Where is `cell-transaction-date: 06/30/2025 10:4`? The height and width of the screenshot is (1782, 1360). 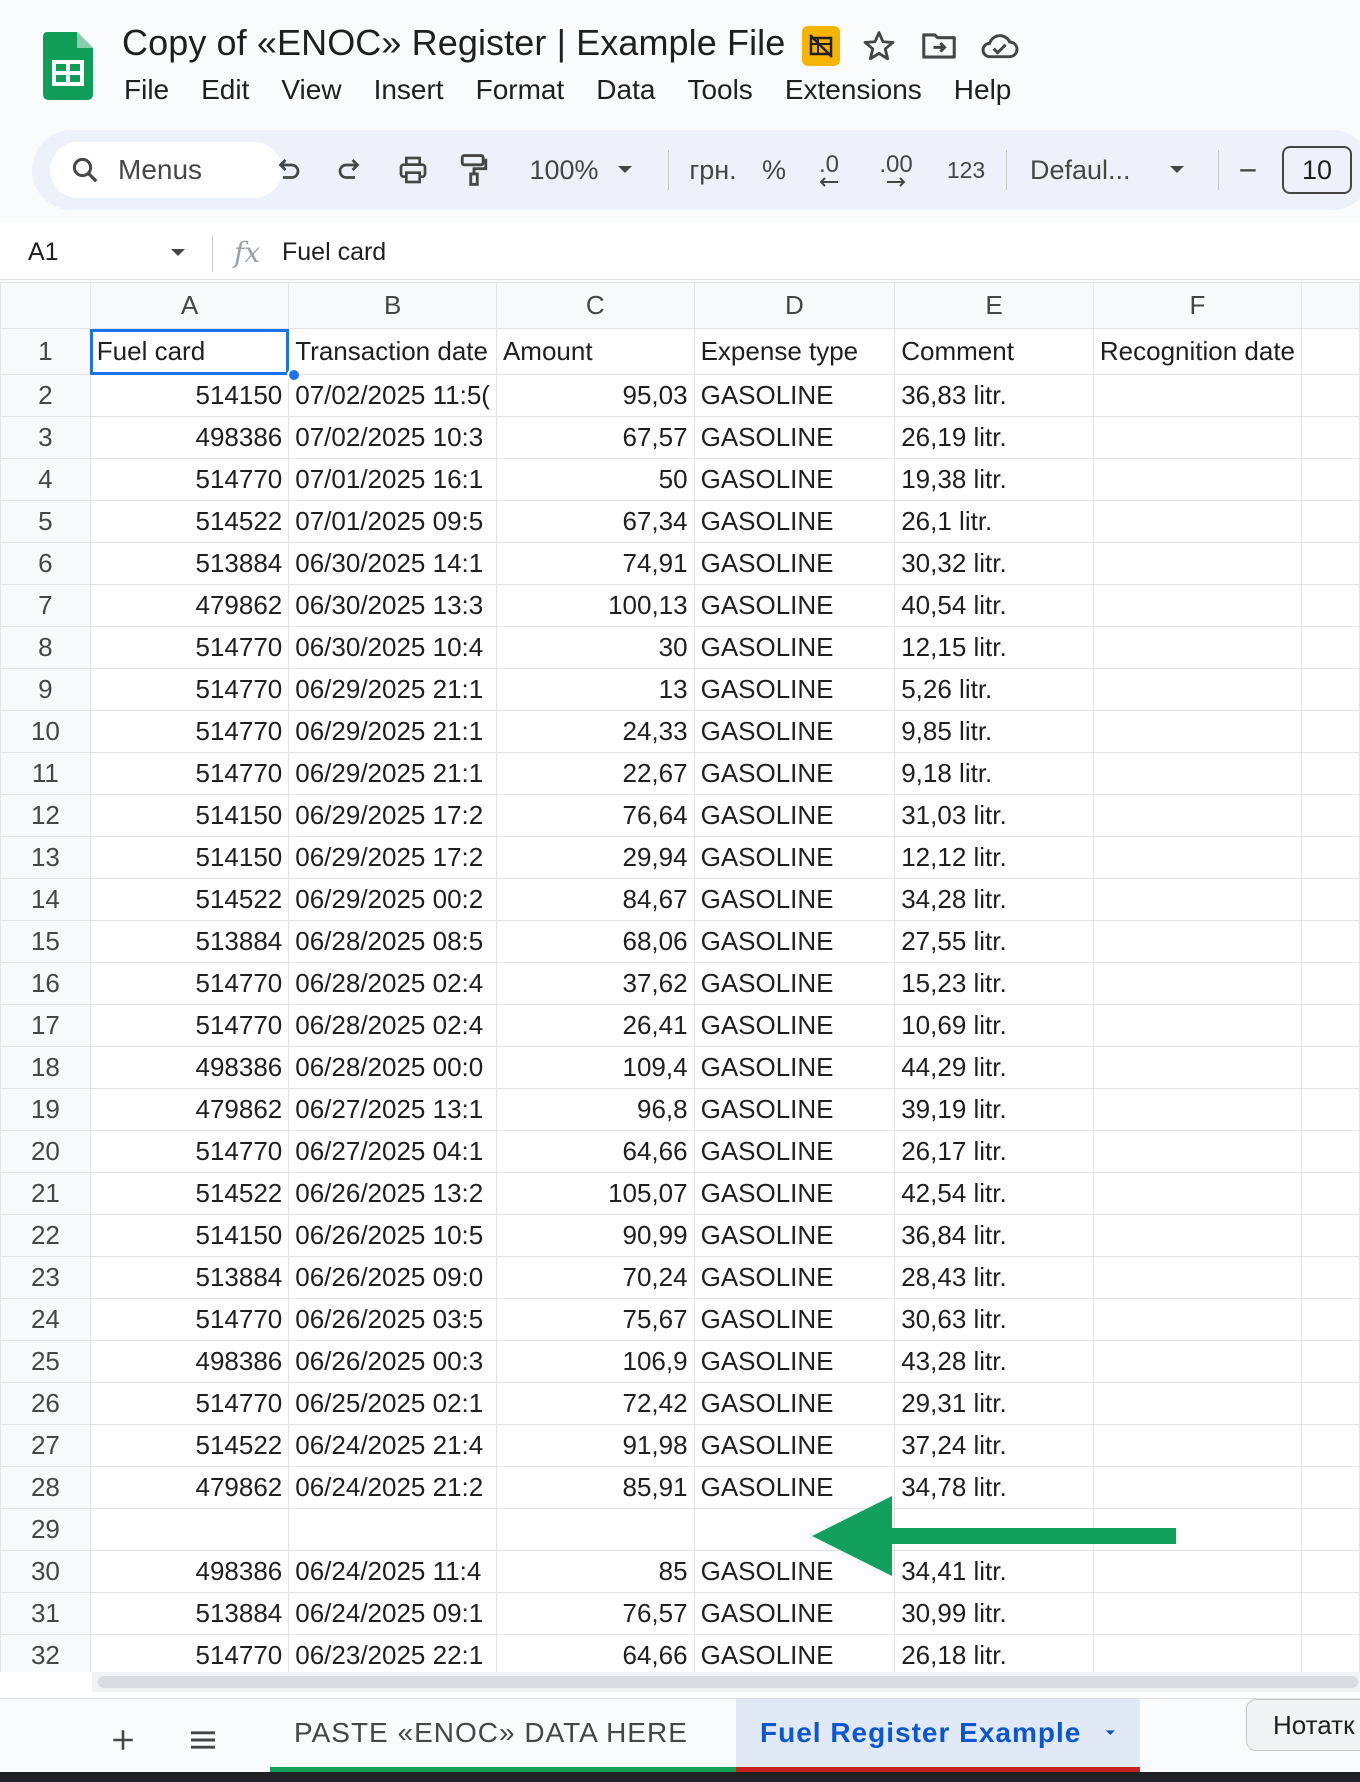
cell-transaction-date: 06/30/2025 10:4 is located at coordinates (392, 647).